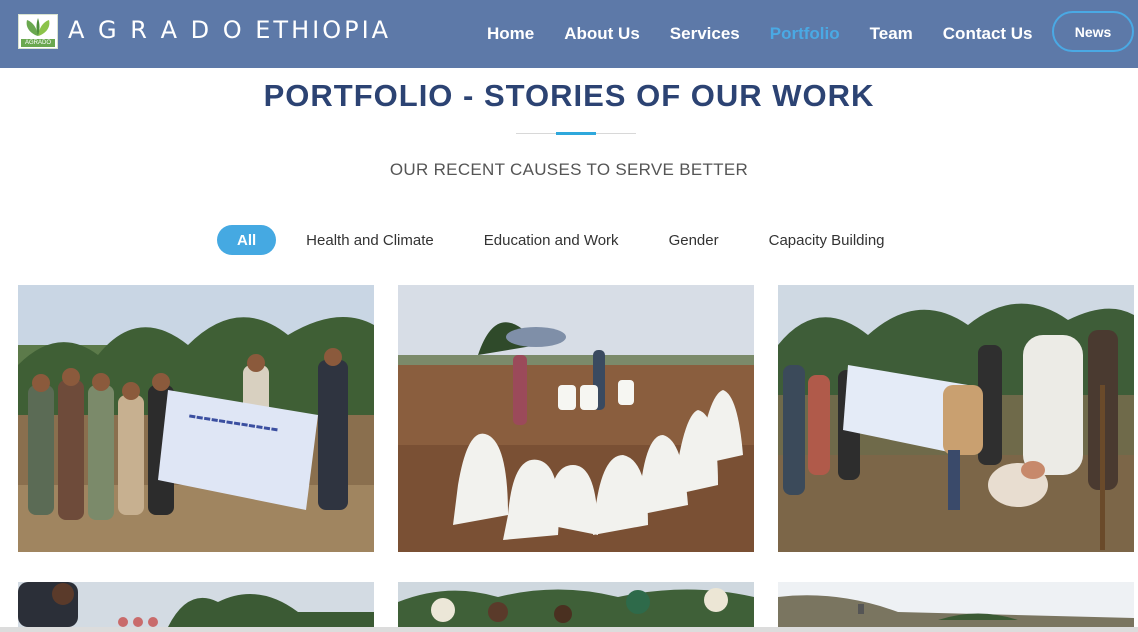 This screenshot has height=632, width=1138. What do you see at coordinates (988, 34) in the screenshot?
I see `nav-contact-us: Contact Us` at bounding box center [988, 34].